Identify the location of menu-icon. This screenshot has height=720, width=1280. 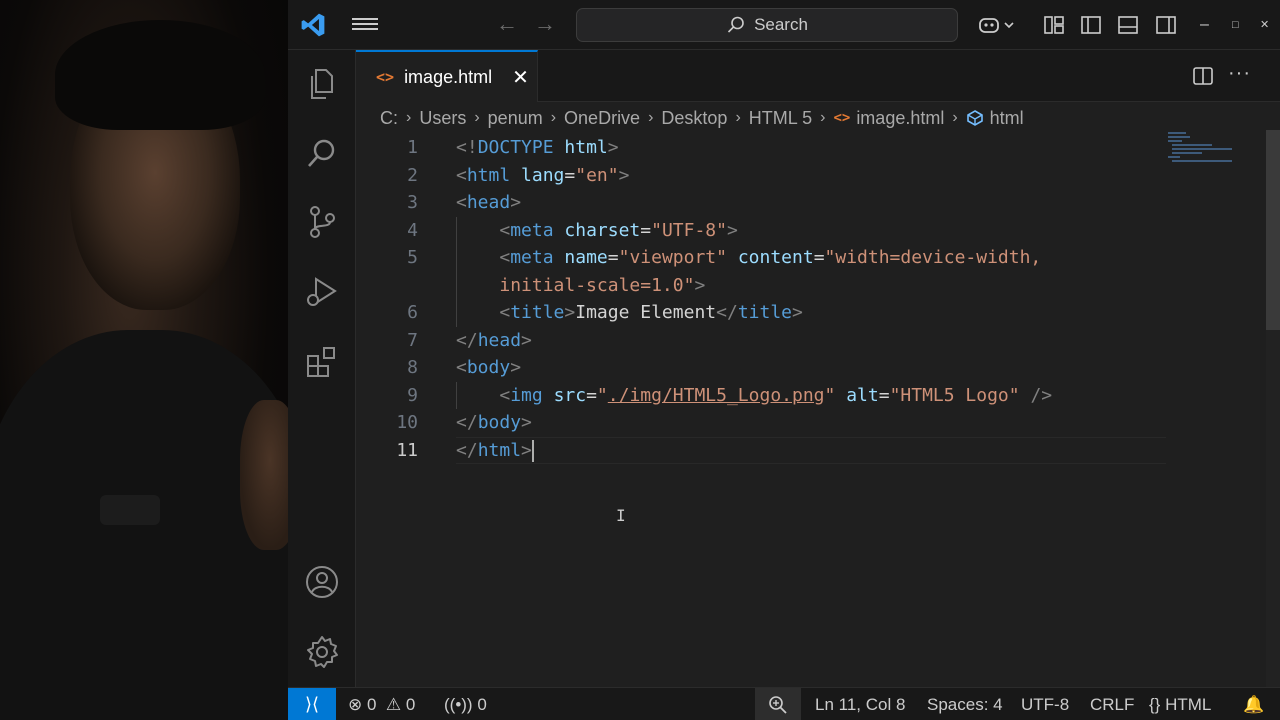
(365, 25).